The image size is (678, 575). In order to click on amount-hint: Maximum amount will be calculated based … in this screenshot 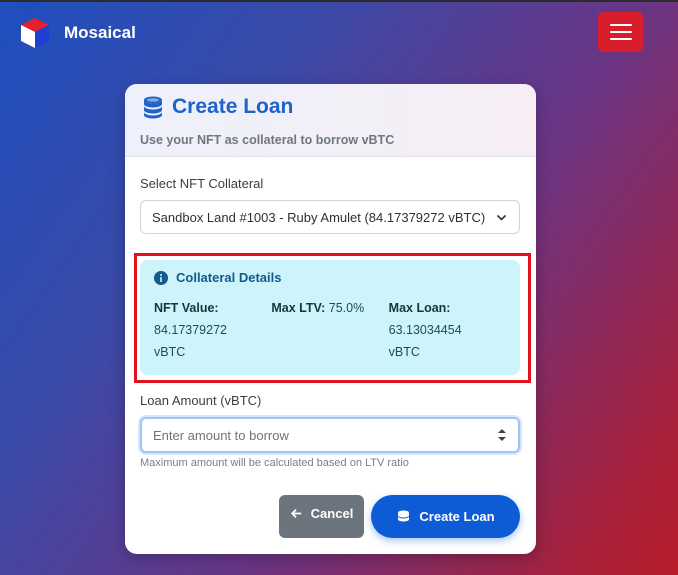, I will do `click(274, 463)`.